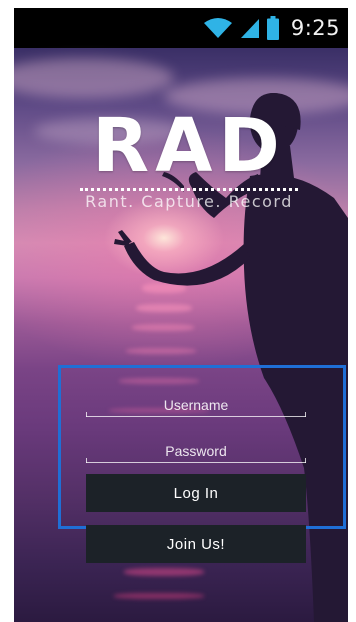 This screenshot has height=622, width=356. What do you see at coordinates (249, 28) in the screenshot?
I see `signal-icon` at bounding box center [249, 28].